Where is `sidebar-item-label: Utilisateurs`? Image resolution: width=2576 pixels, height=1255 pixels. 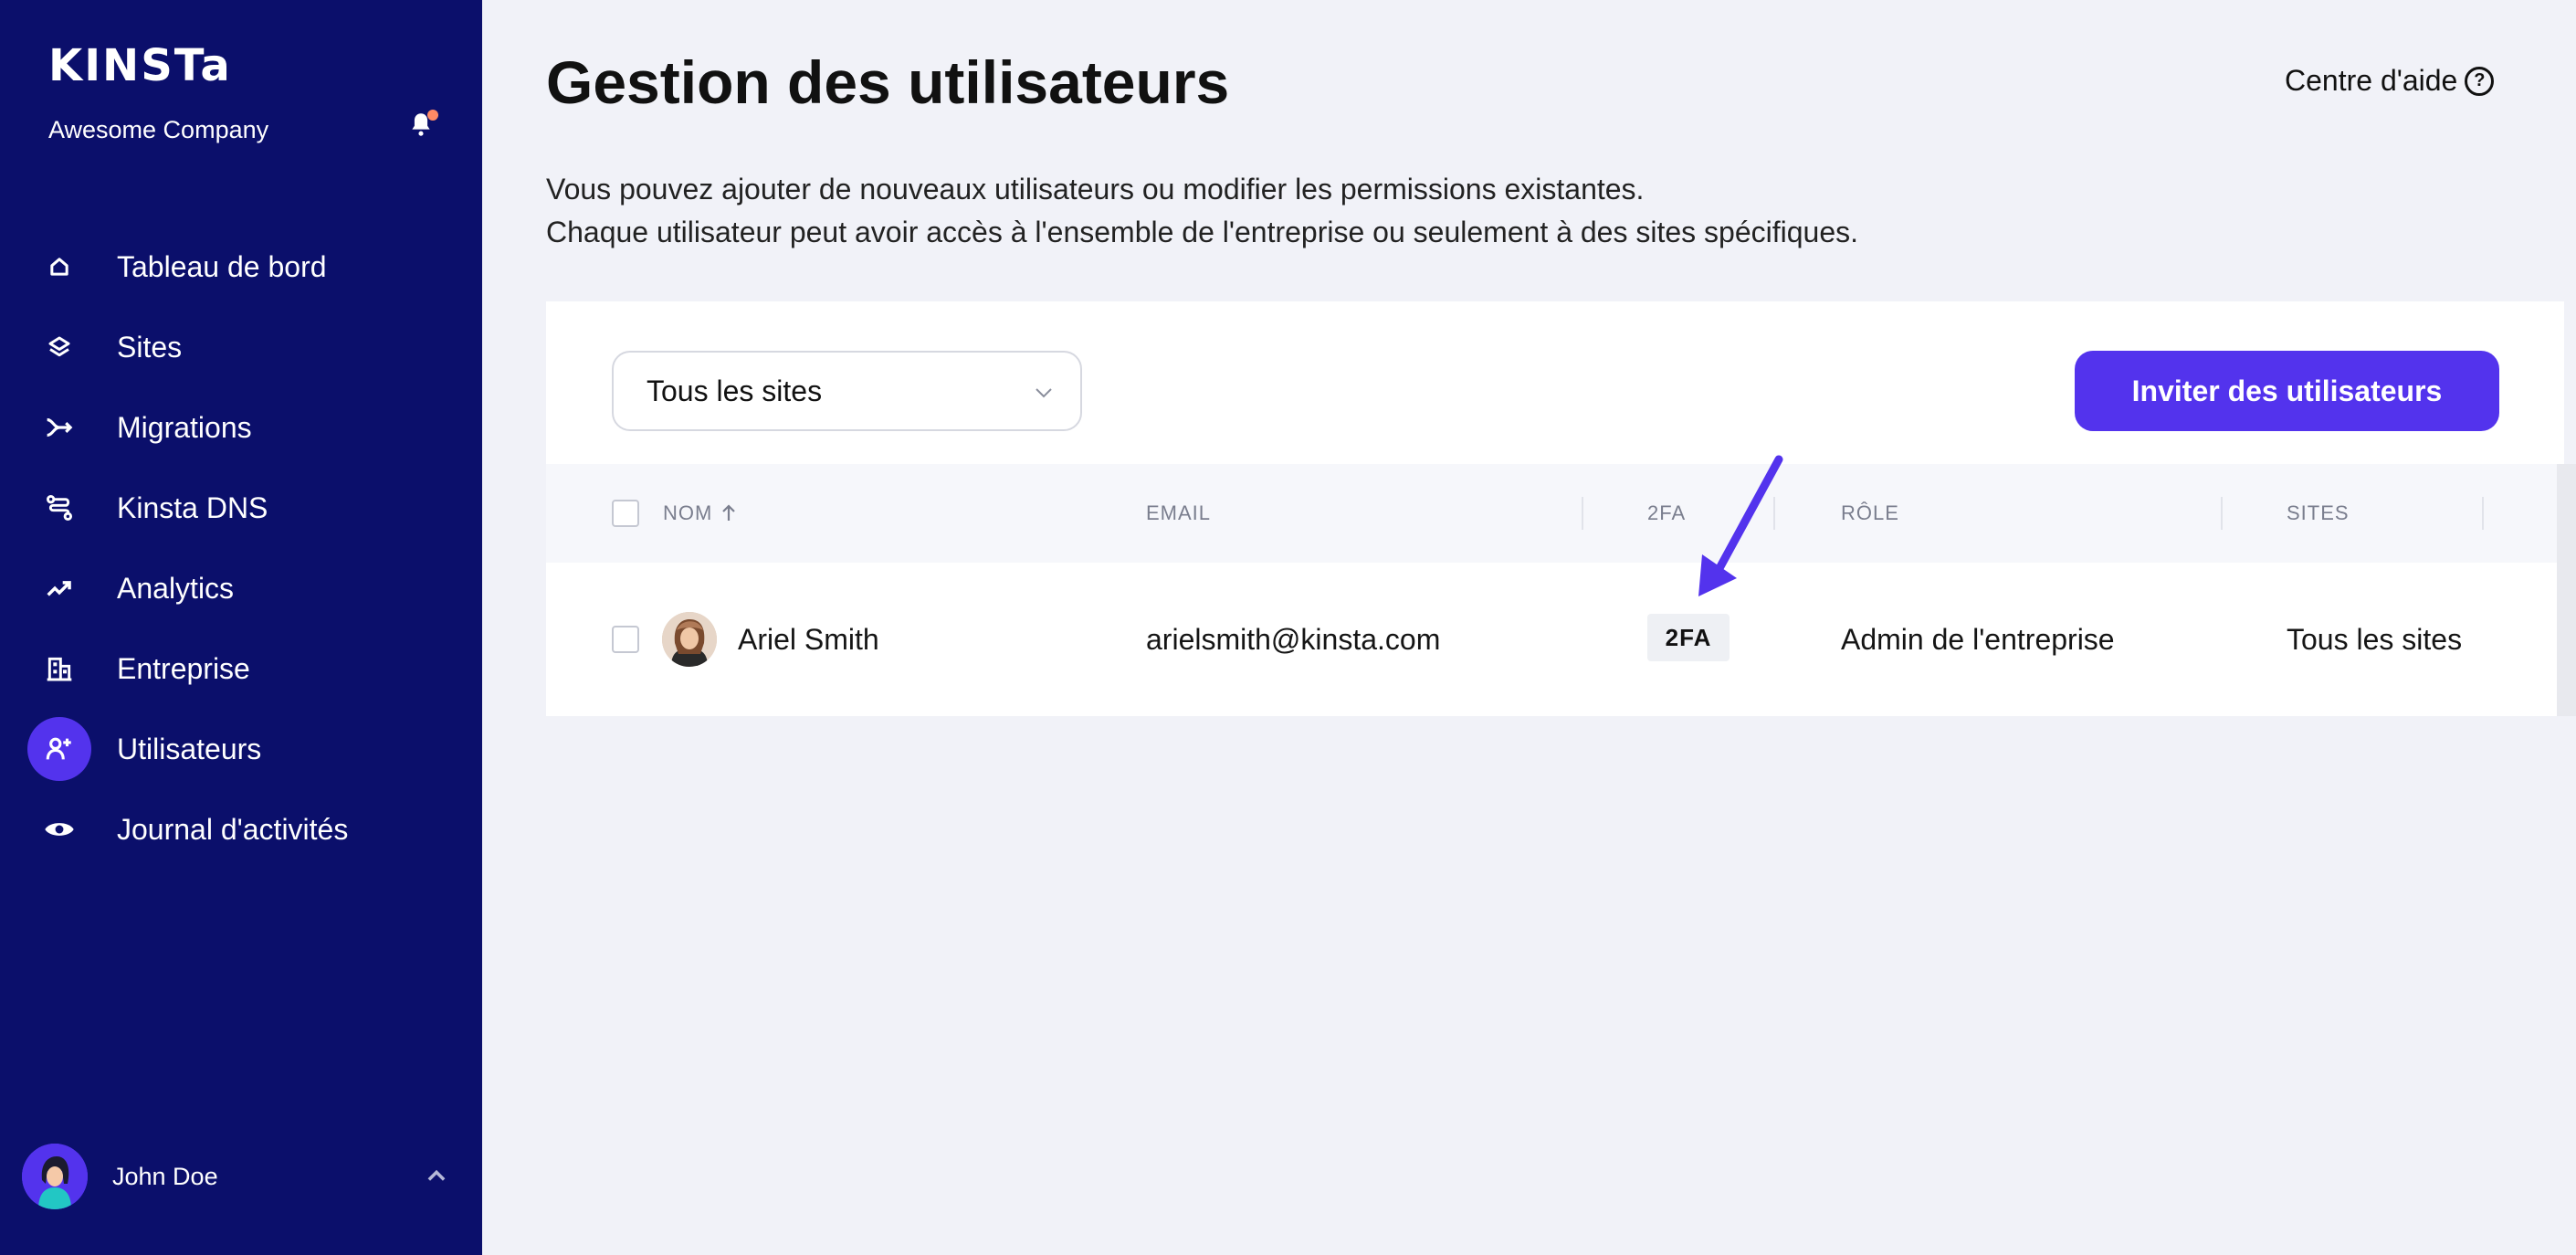
sidebar-item-label: Utilisateurs is located at coordinates (189, 748).